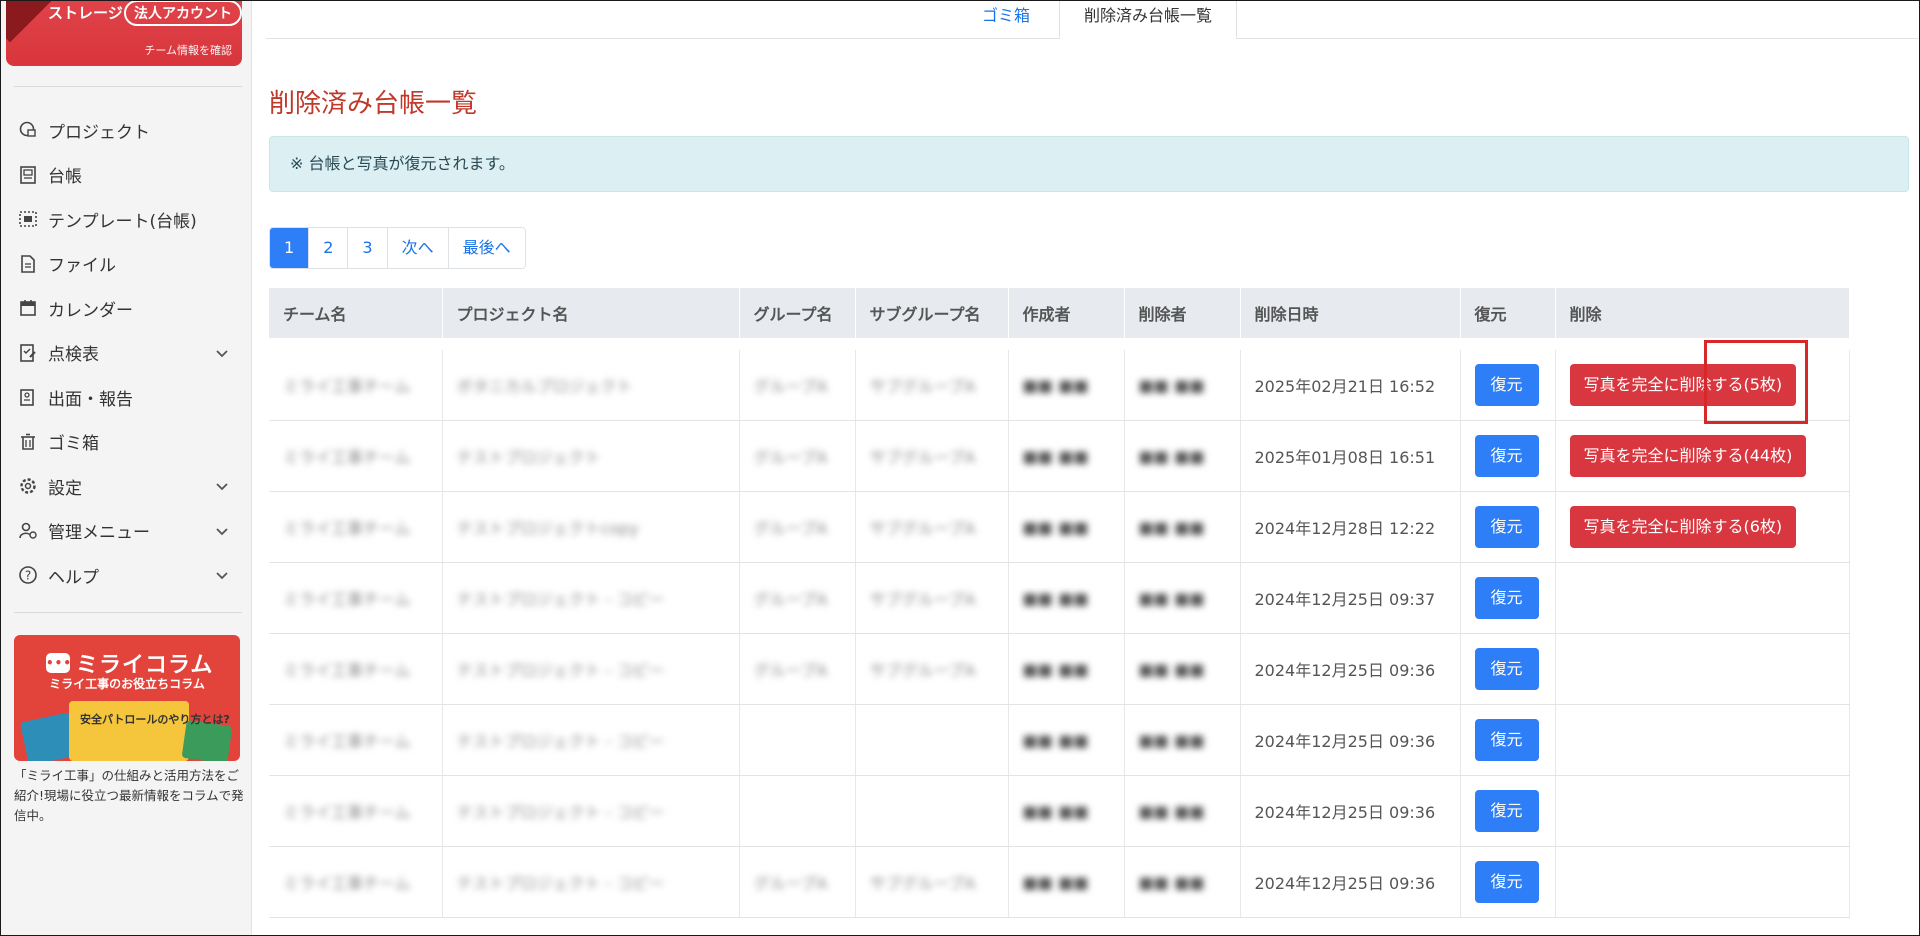  Describe the element at coordinates (528, 457) in the screenshot. I see `redacted-project: テストプロジェクト` at that location.